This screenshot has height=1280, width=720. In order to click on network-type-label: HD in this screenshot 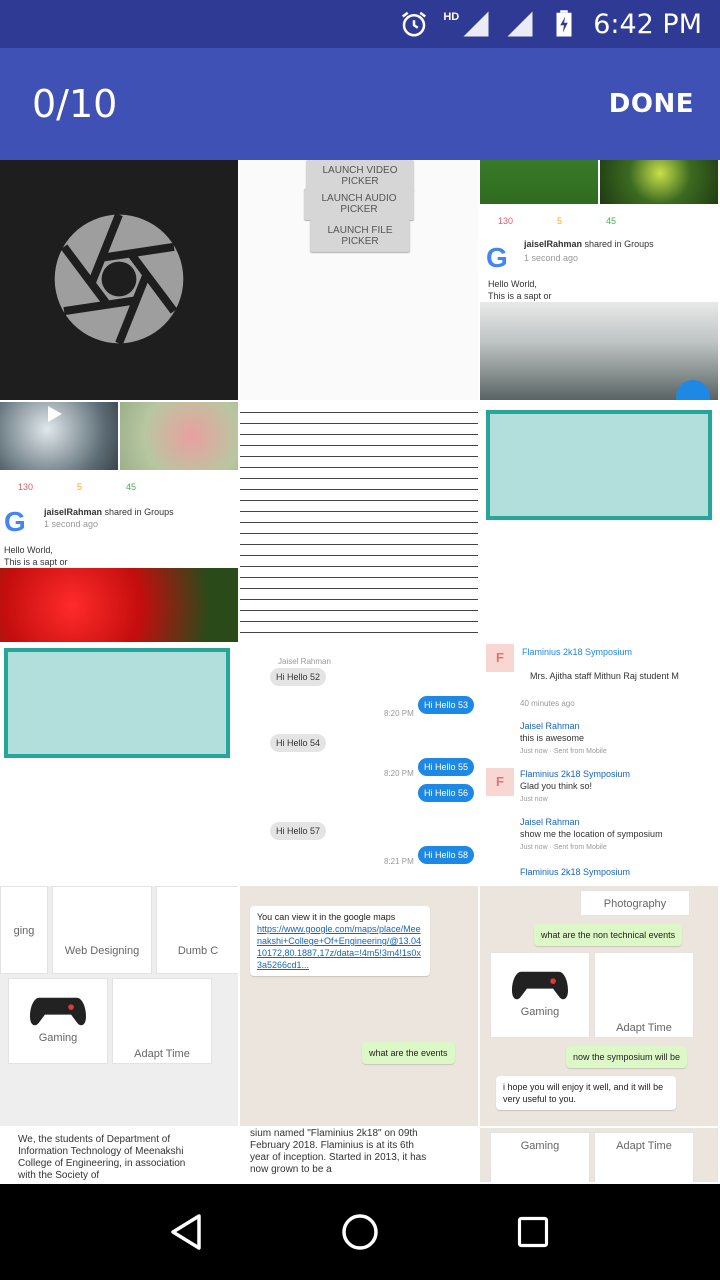, I will do `click(451, 17)`.